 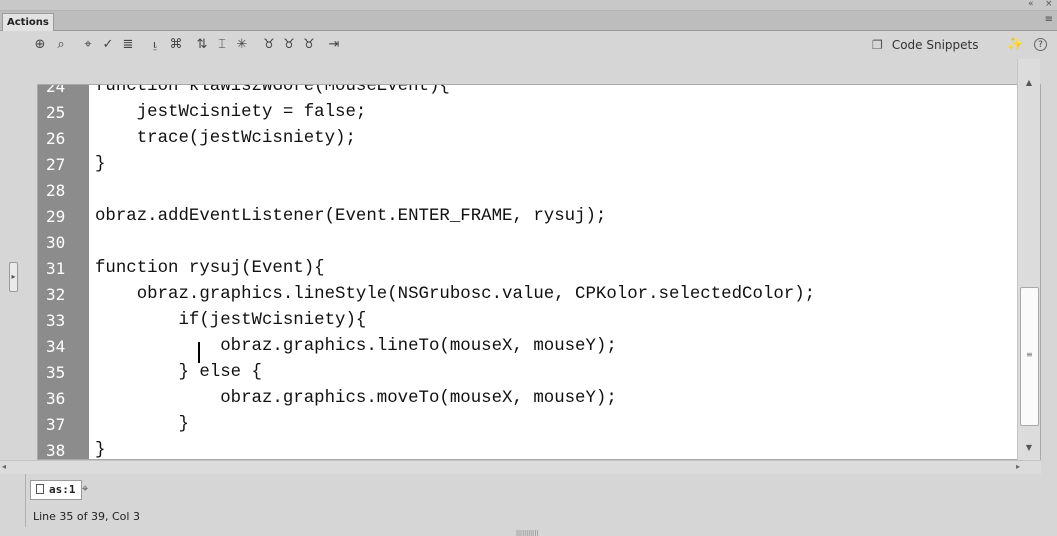 What do you see at coordinates (56, 164) in the screenshot?
I see `line-number: 27` at bounding box center [56, 164].